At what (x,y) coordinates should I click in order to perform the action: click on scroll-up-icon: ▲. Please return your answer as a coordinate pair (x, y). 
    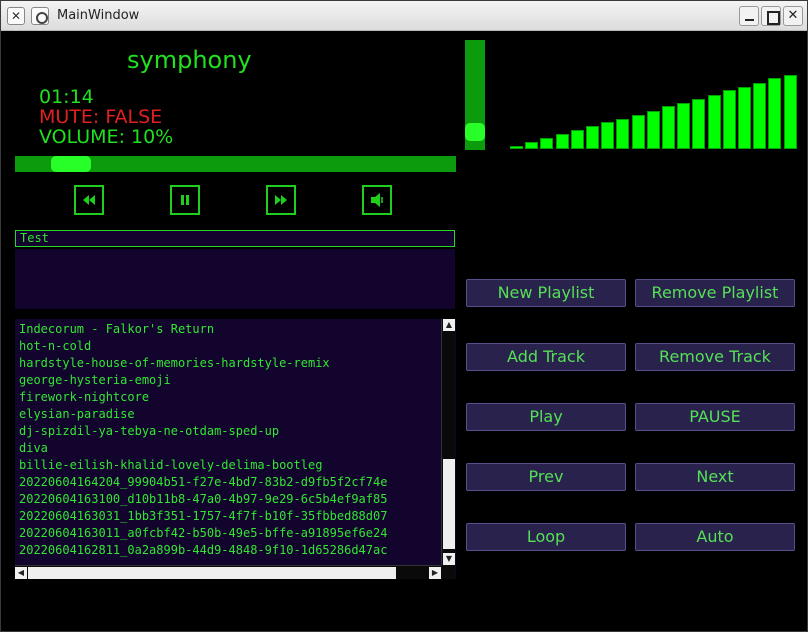
    Looking at the image, I should click on (449, 325).